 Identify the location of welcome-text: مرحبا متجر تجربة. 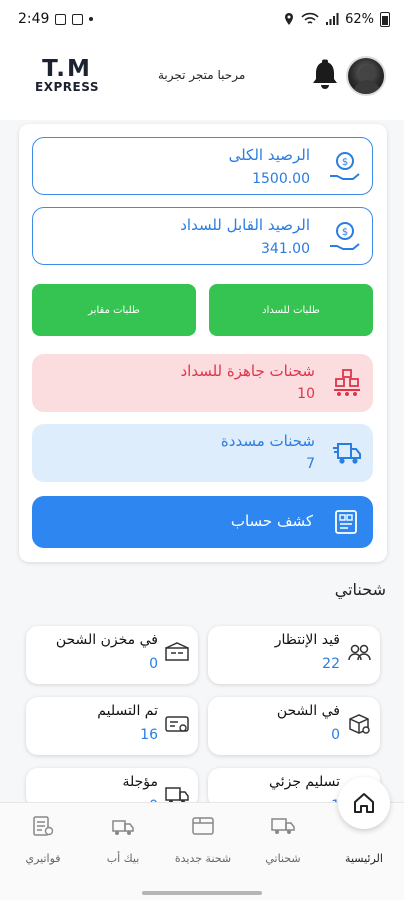
(202, 75).